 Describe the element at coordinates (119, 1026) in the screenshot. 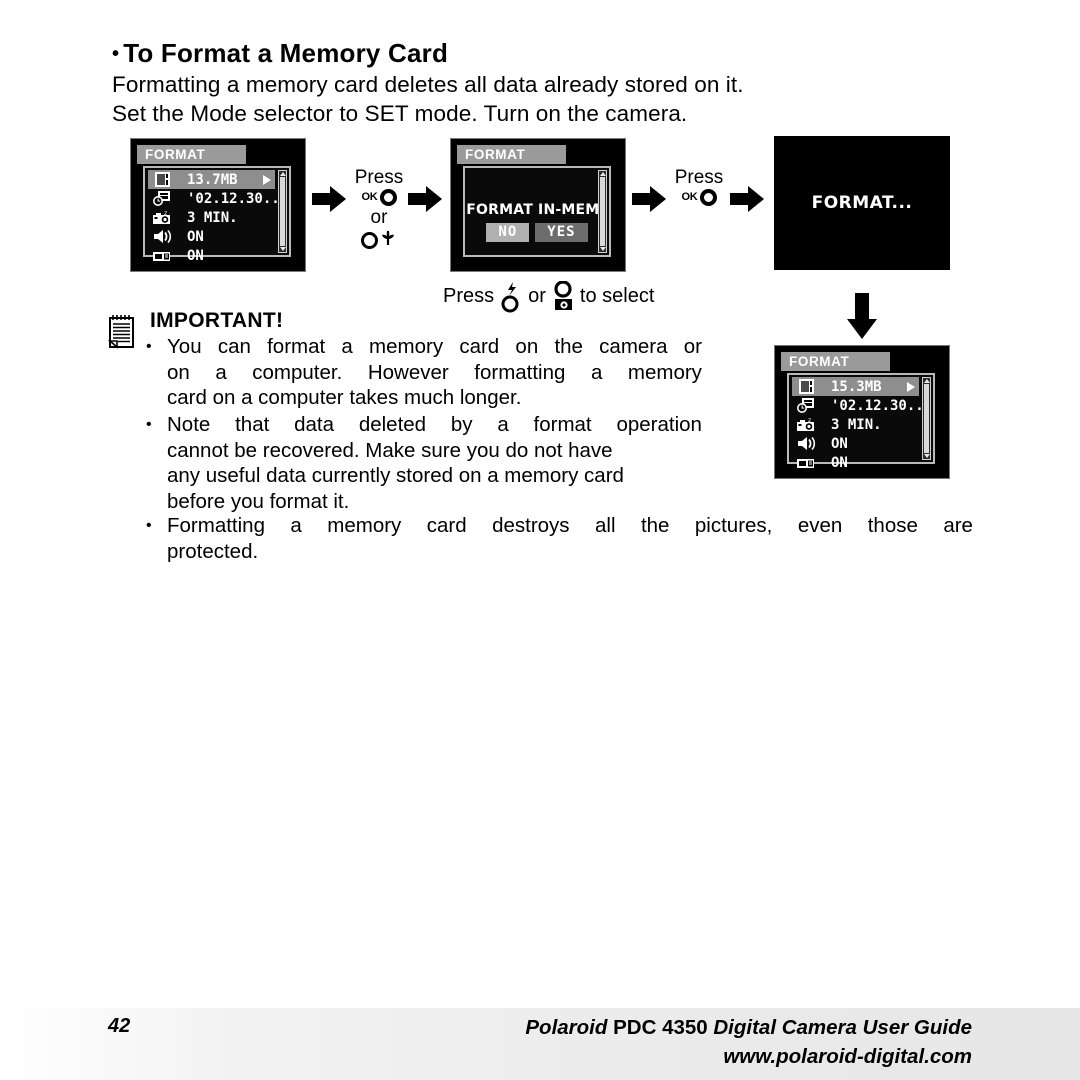

I see `page-number: 42` at that location.